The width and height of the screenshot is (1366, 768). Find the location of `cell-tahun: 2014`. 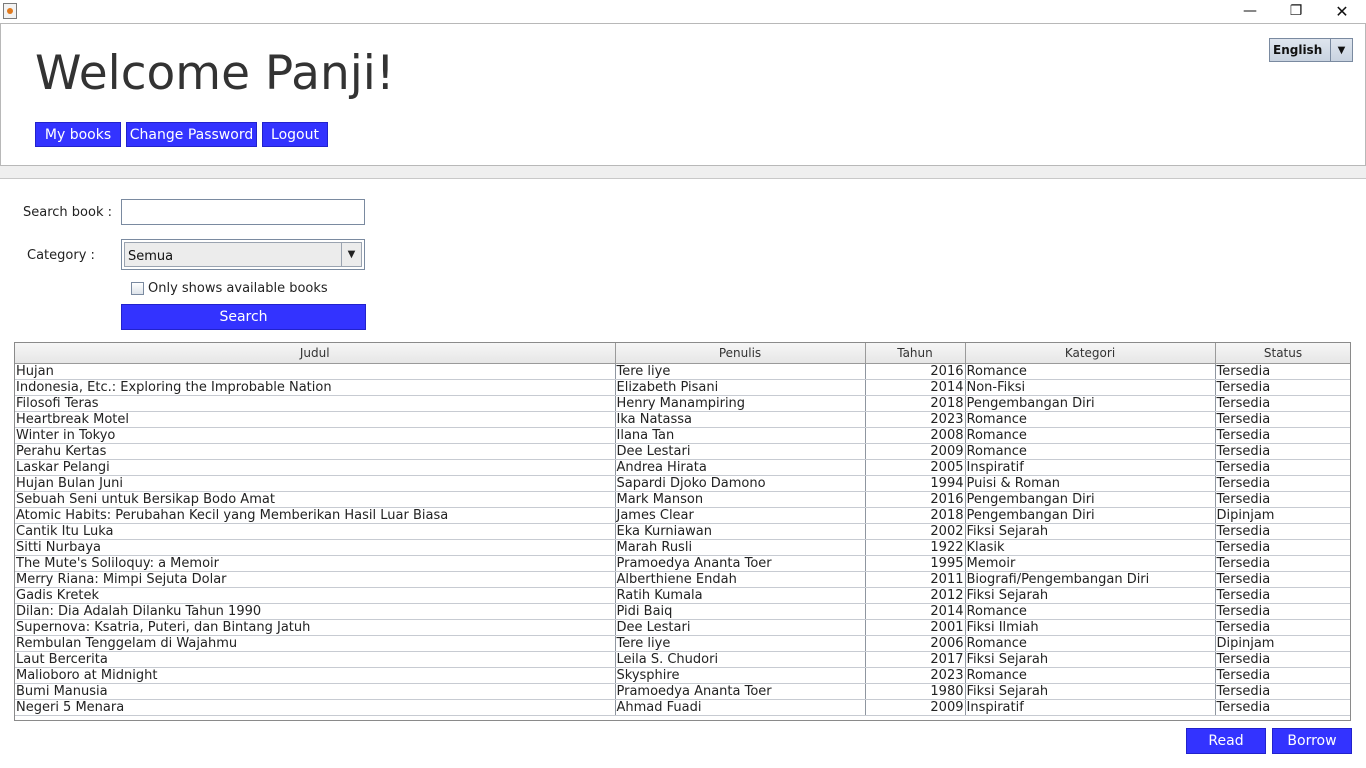

cell-tahun: 2014 is located at coordinates (915, 387).